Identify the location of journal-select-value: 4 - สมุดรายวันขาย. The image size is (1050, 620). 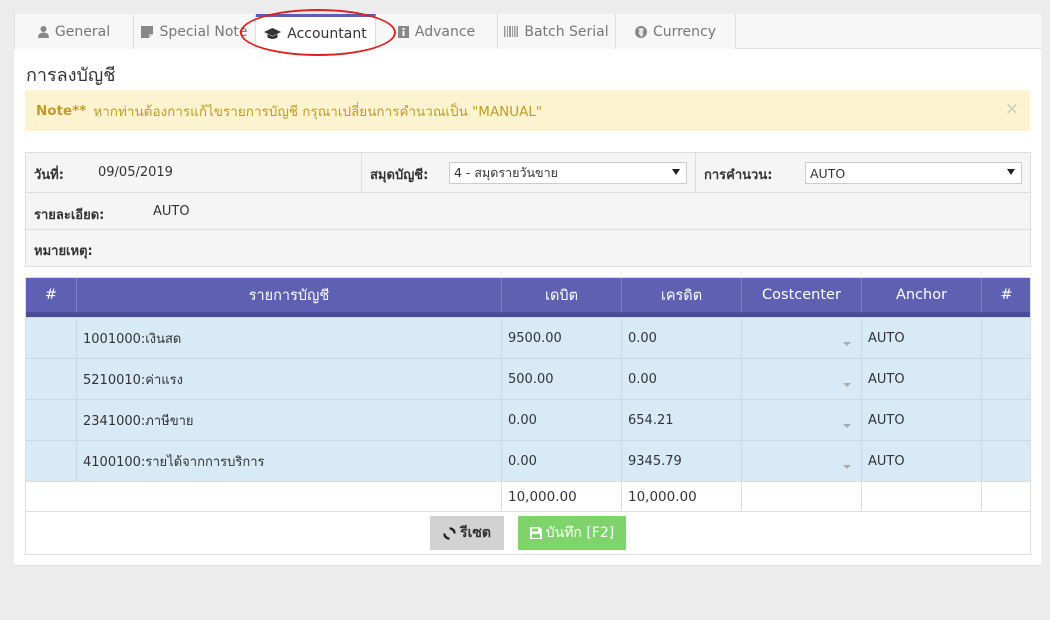
(506, 172).